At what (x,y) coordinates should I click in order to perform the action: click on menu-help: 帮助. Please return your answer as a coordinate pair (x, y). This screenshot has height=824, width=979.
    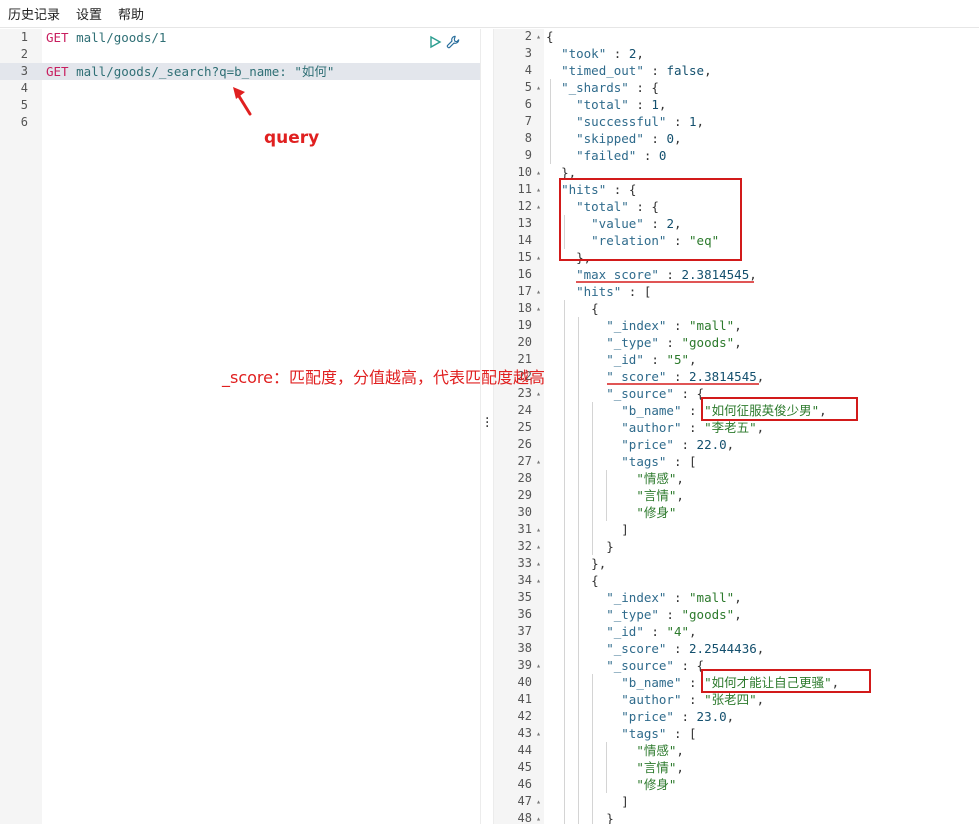
    Looking at the image, I should click on (131, 13).